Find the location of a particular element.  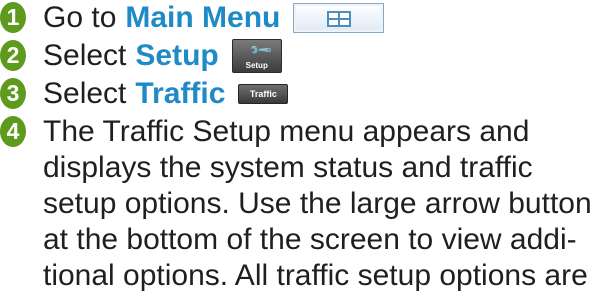

step-3-prefix: Select is located at coordinates (85, 93).